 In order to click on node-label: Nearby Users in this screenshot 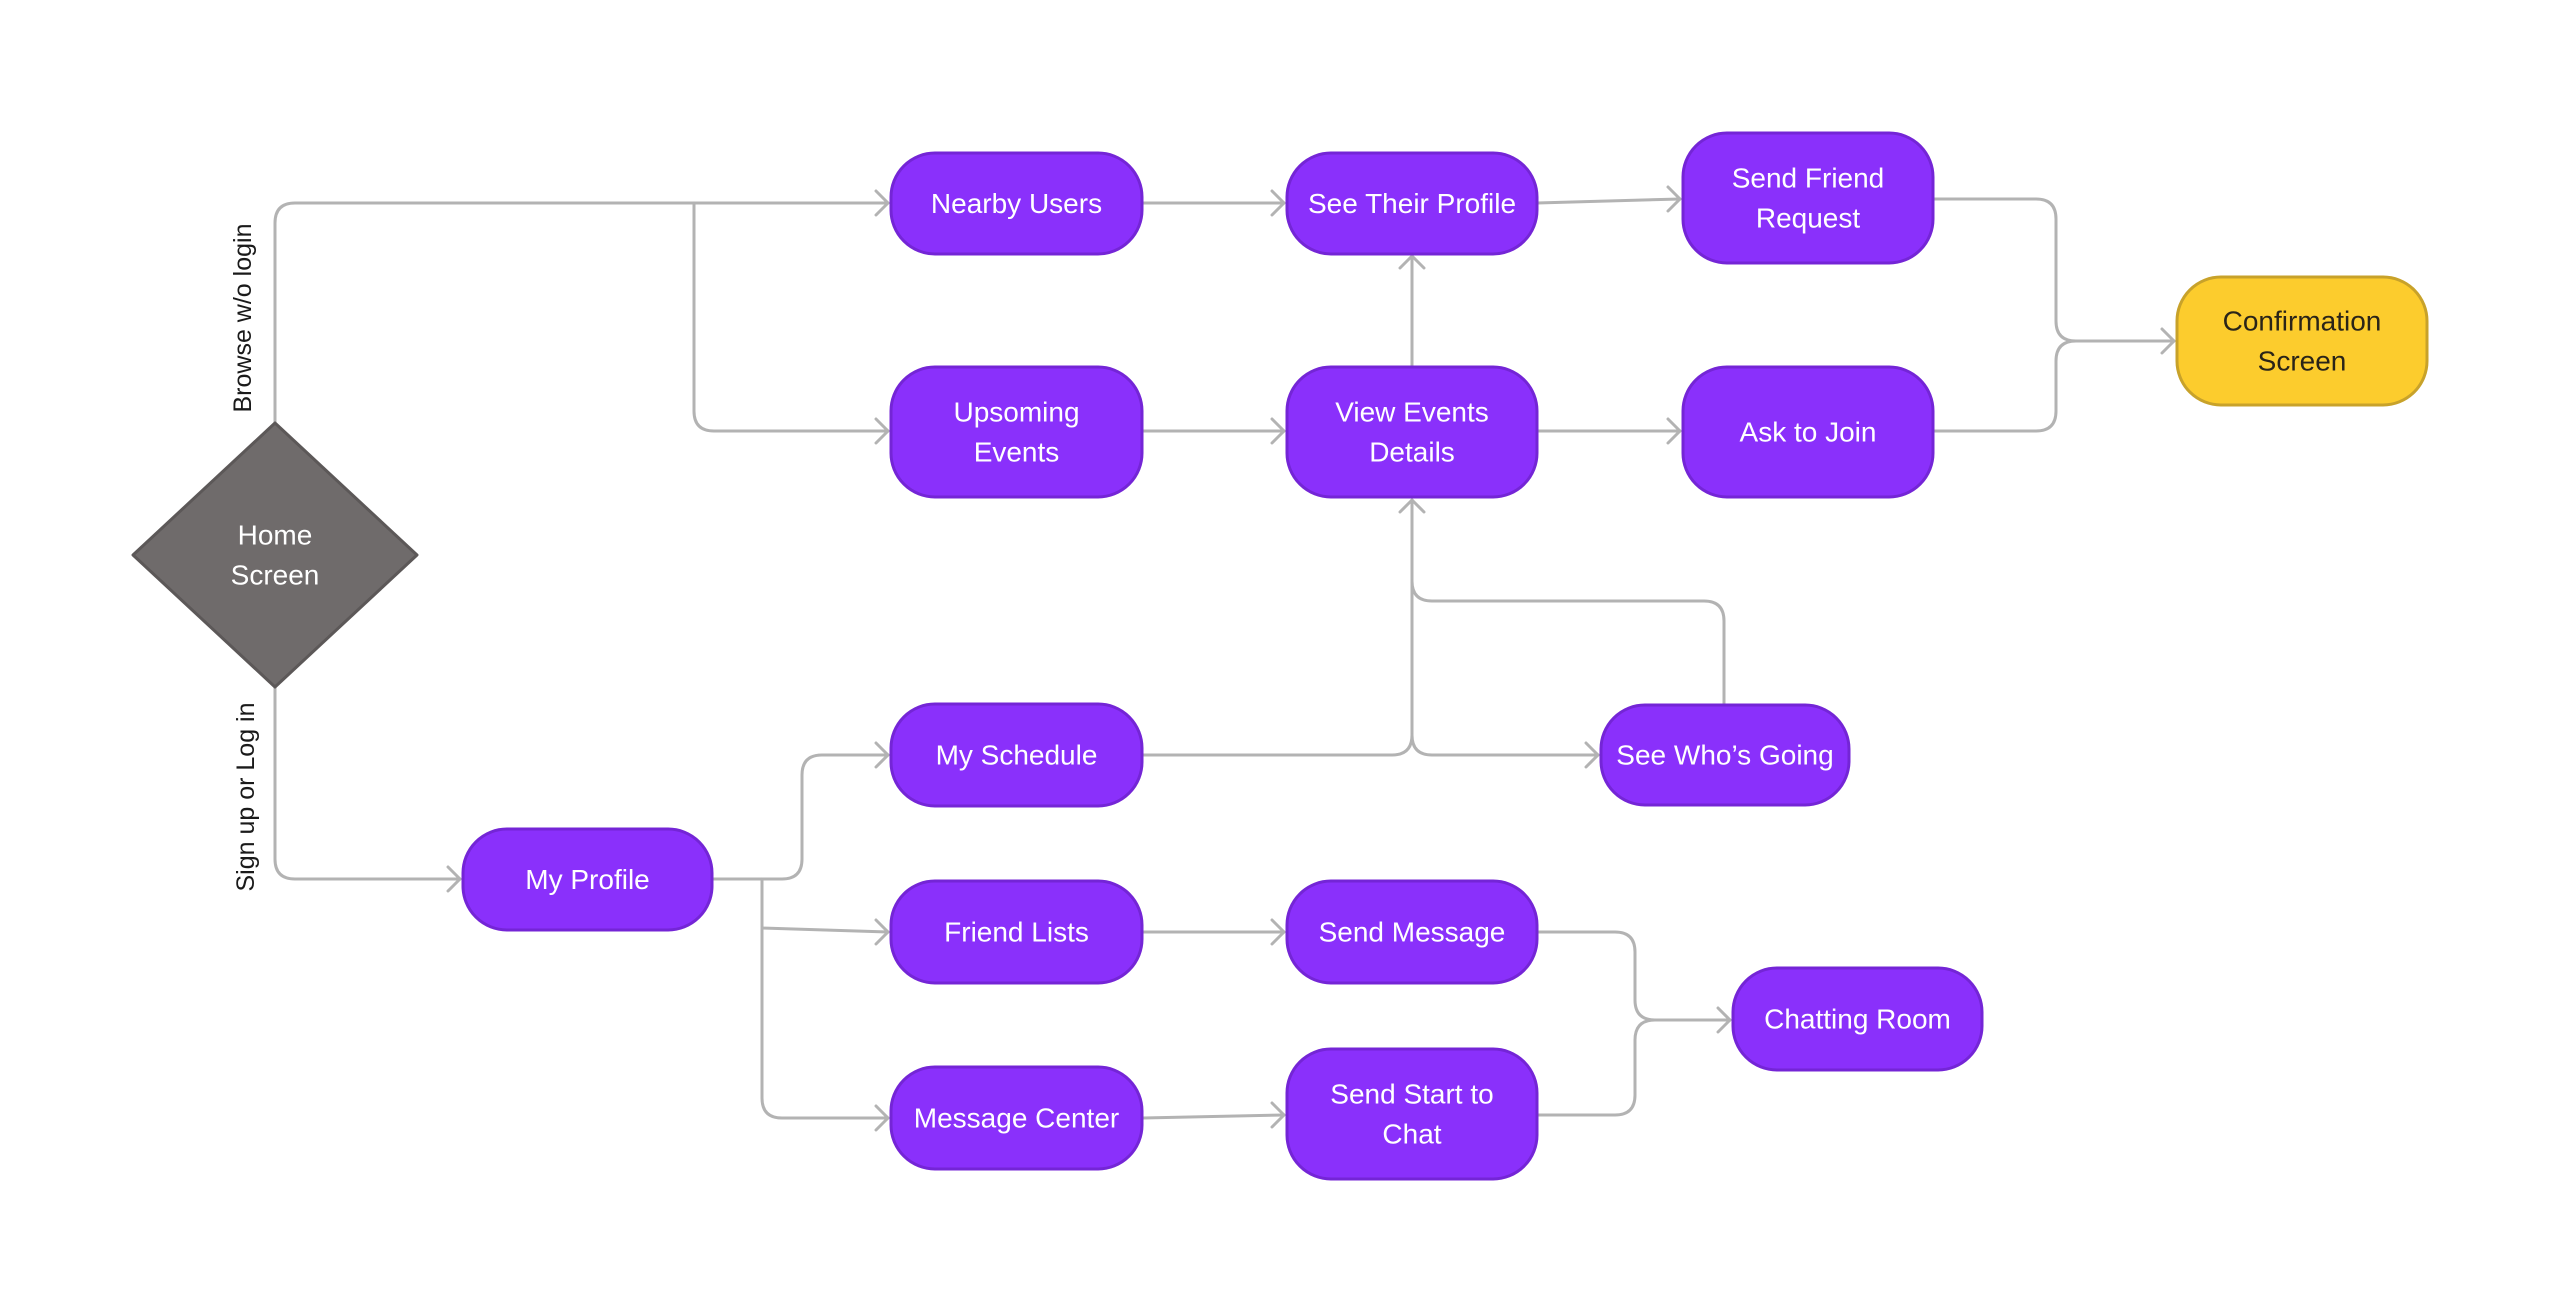, I will do `click(1016, 203)`.